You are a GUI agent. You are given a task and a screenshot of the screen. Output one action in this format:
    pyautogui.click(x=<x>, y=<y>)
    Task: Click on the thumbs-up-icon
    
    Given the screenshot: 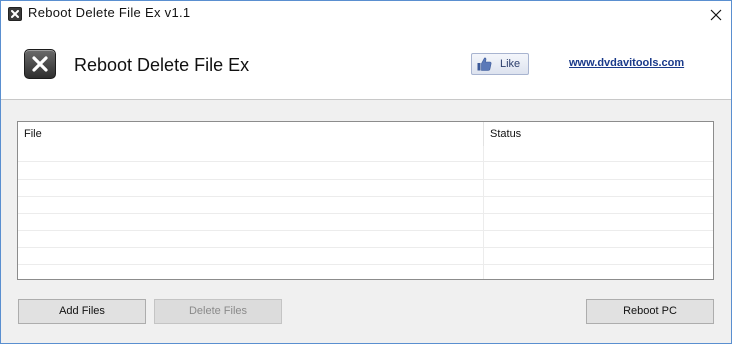 What is the action you would take?
    pyautogui.click(x=484, y=64)
    